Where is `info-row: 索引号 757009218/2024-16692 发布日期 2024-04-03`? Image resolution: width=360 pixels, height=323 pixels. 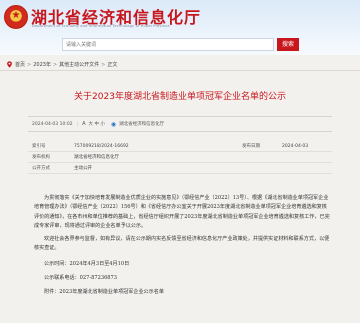 info-row: 索引号 757009218/2024-16692 发布日期 2024-04-03 is located at coordinates (180, 146).